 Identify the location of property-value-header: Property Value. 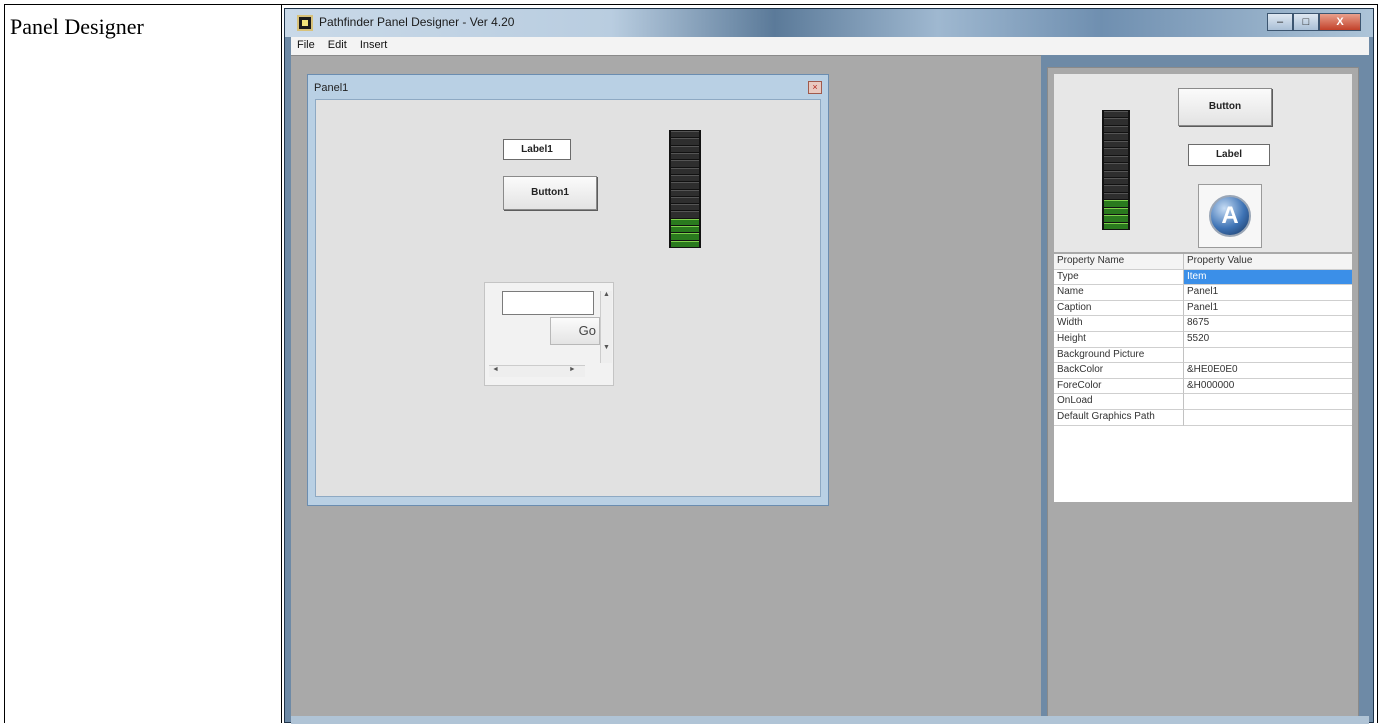
(1268, 262).